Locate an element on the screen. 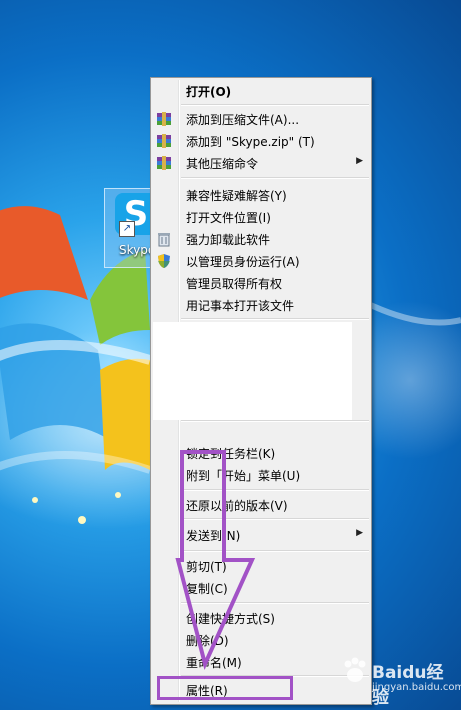  watermark-url: jingyan.baidu.com is located at coordinates (416, 687).